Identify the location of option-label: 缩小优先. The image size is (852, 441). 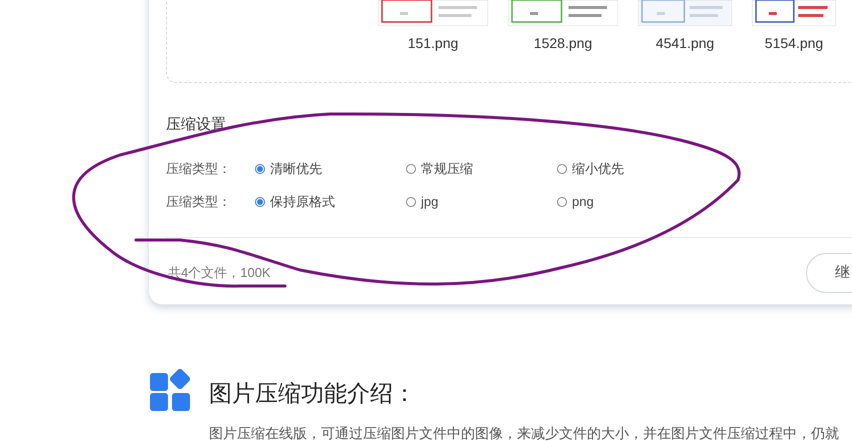
(598, 169).